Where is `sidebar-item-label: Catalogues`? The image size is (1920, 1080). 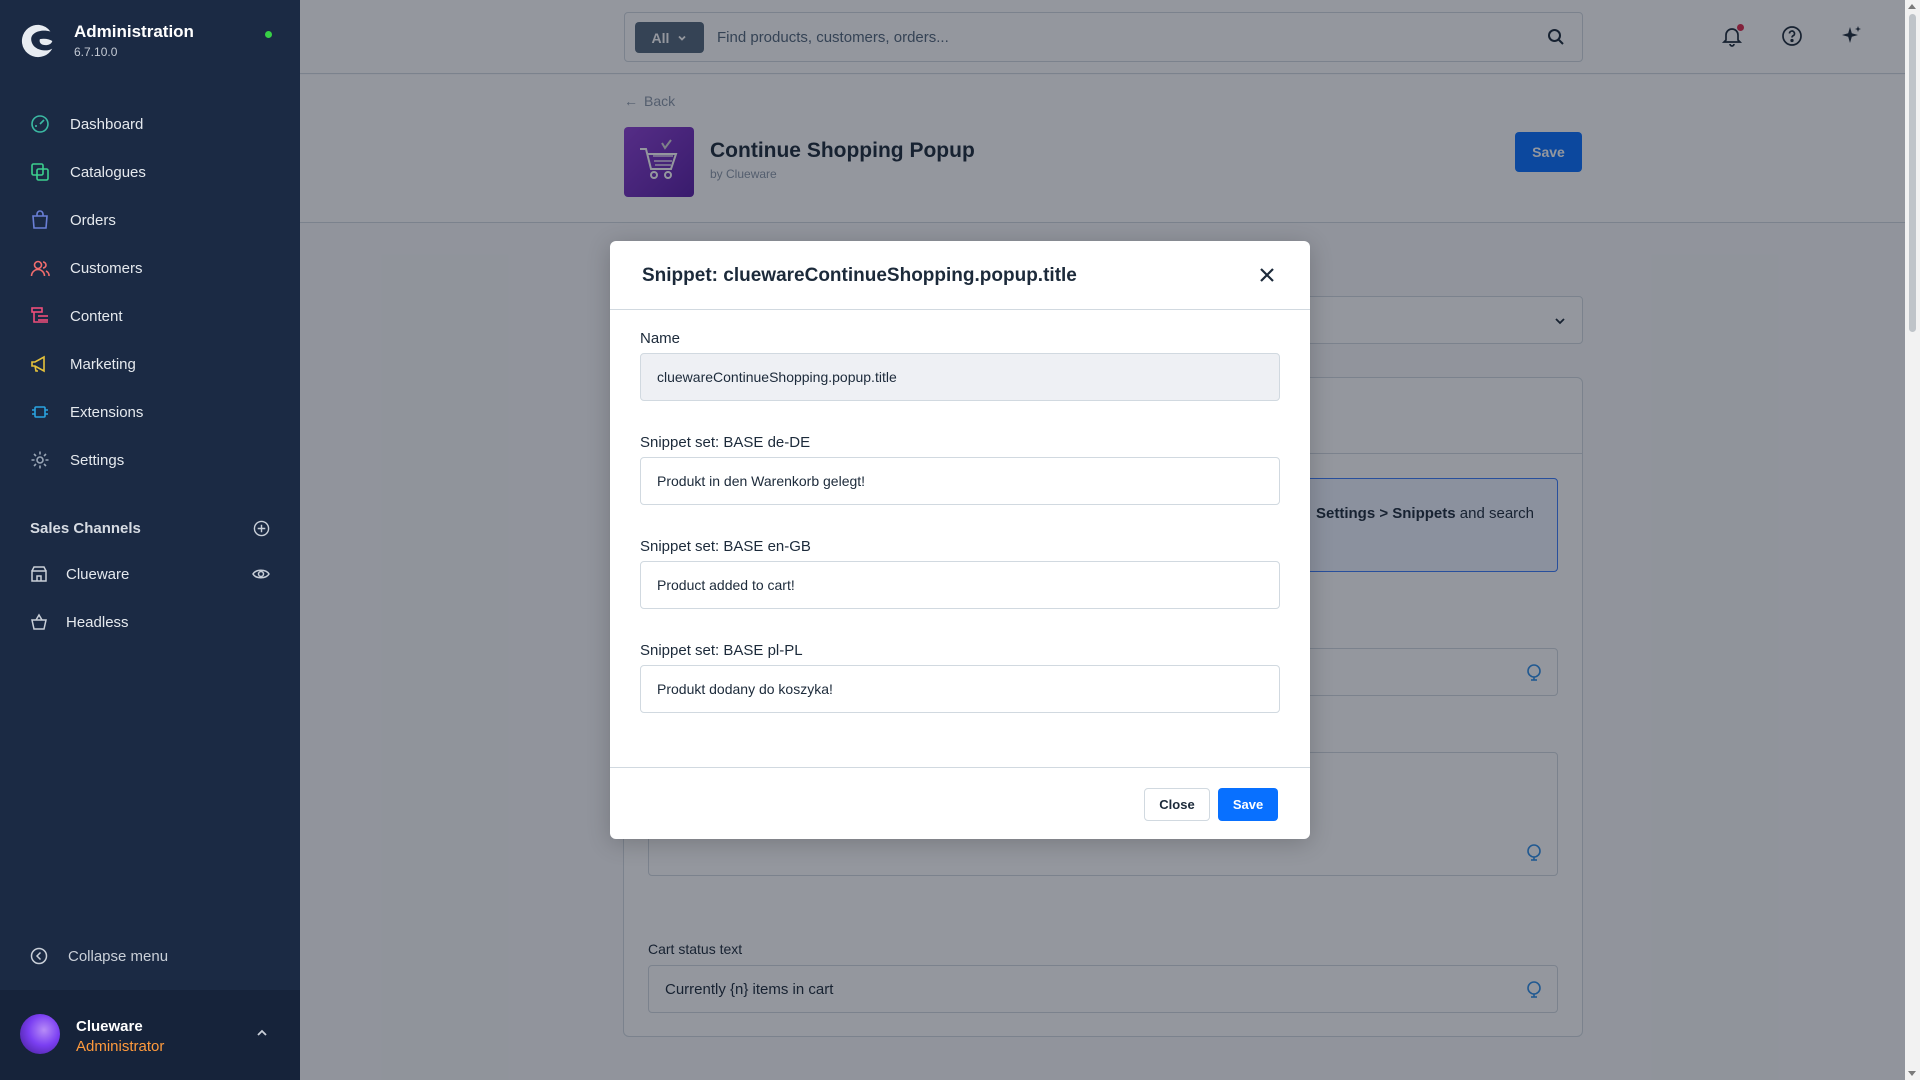 sidebar-item-label: Catalogues is located at coordinates (108, 172).